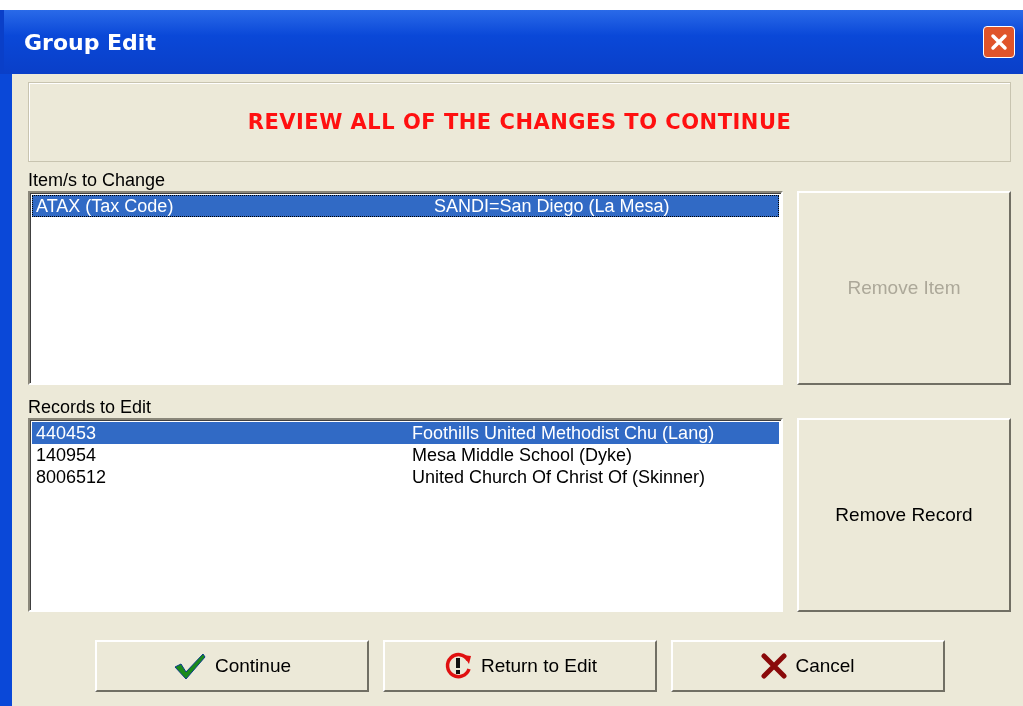 This screenshot has width=1023, height=706. I want to click on list-label: Item/s to Change, so click(97, 180).